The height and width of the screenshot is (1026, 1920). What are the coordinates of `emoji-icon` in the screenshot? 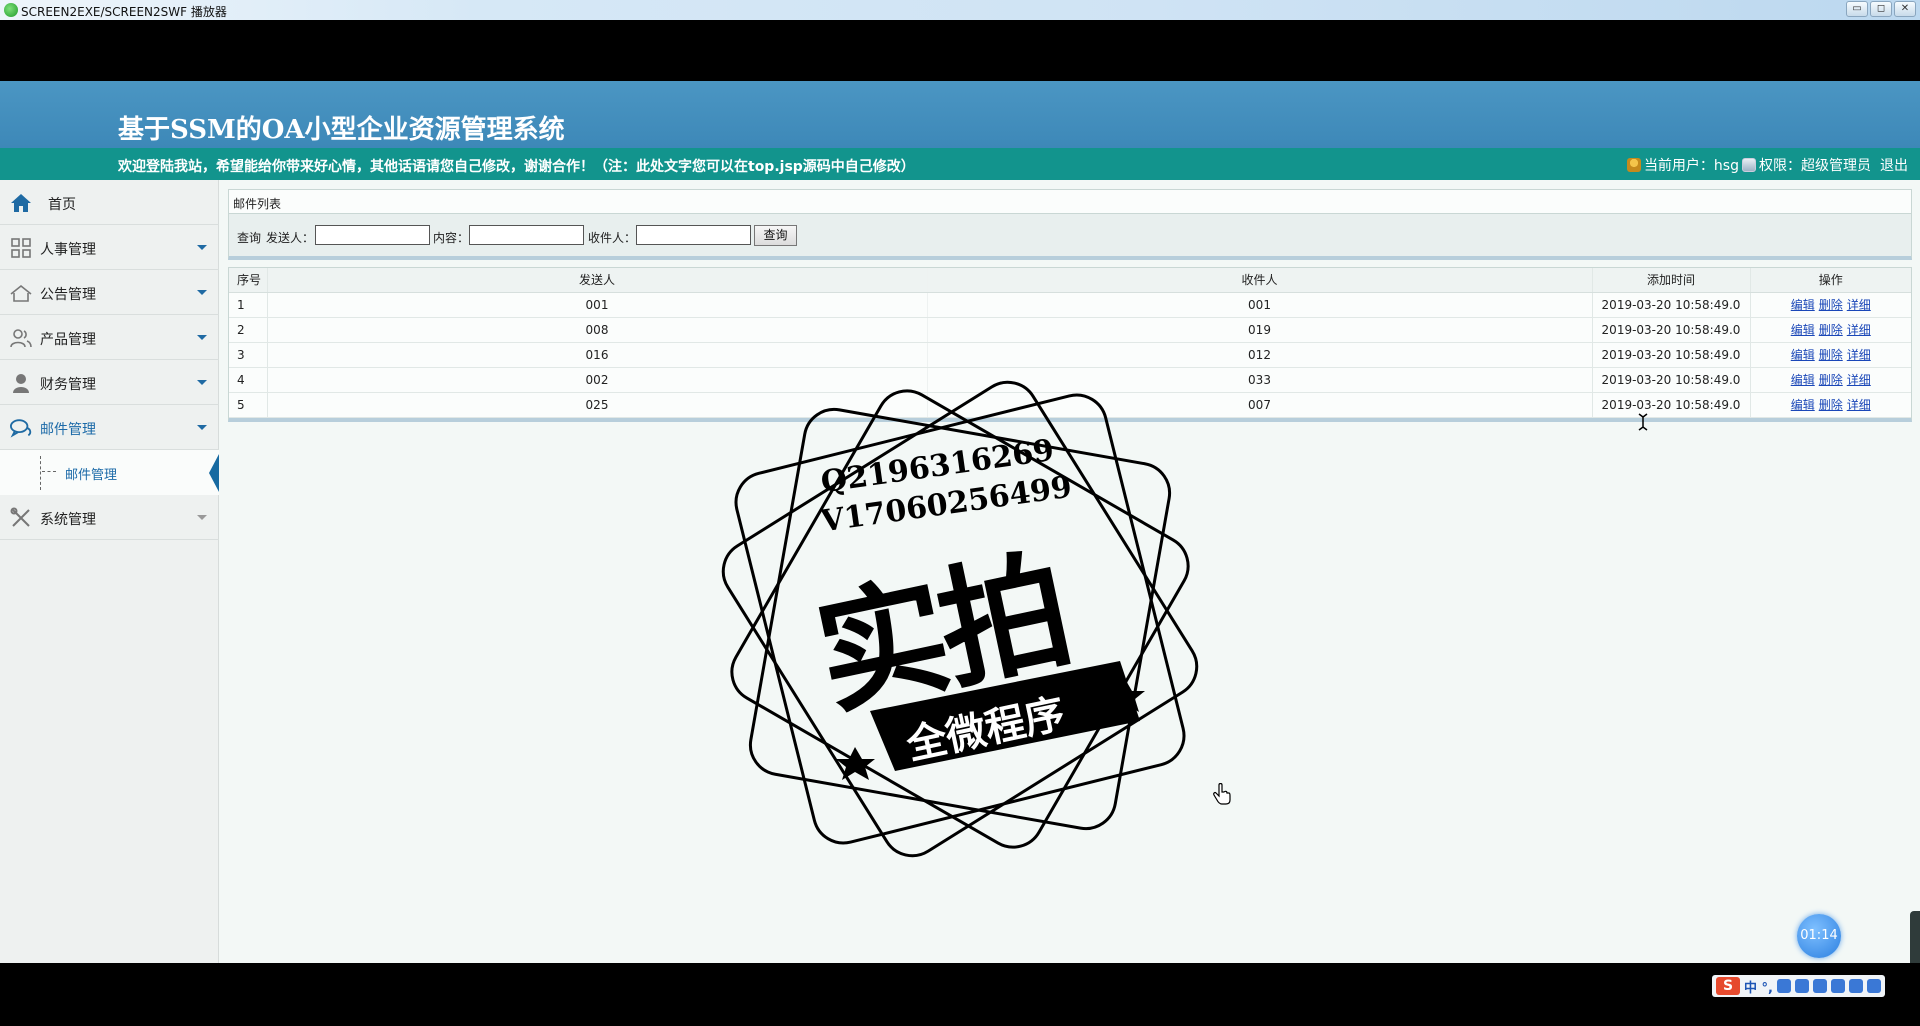 It's located at (1783, 986).